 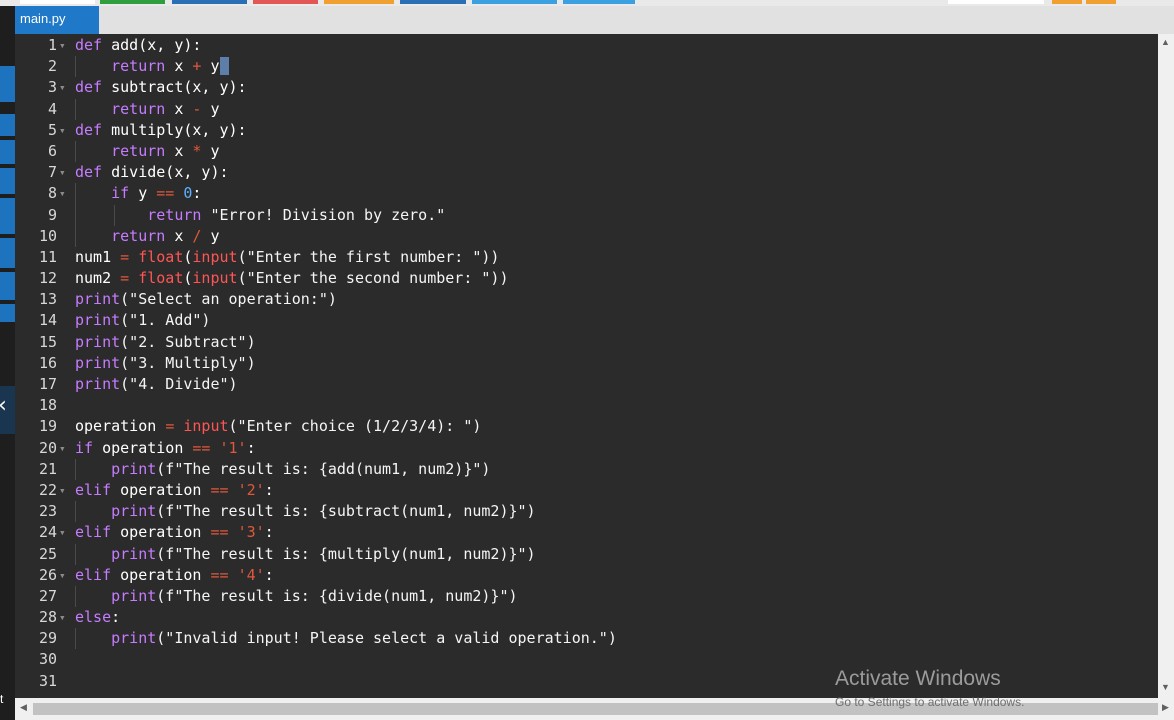 What do you see at coordinates (23, 707) in the screenshot?
I see `scroll-left-icon: ◀` at bounding box center [23, 707].